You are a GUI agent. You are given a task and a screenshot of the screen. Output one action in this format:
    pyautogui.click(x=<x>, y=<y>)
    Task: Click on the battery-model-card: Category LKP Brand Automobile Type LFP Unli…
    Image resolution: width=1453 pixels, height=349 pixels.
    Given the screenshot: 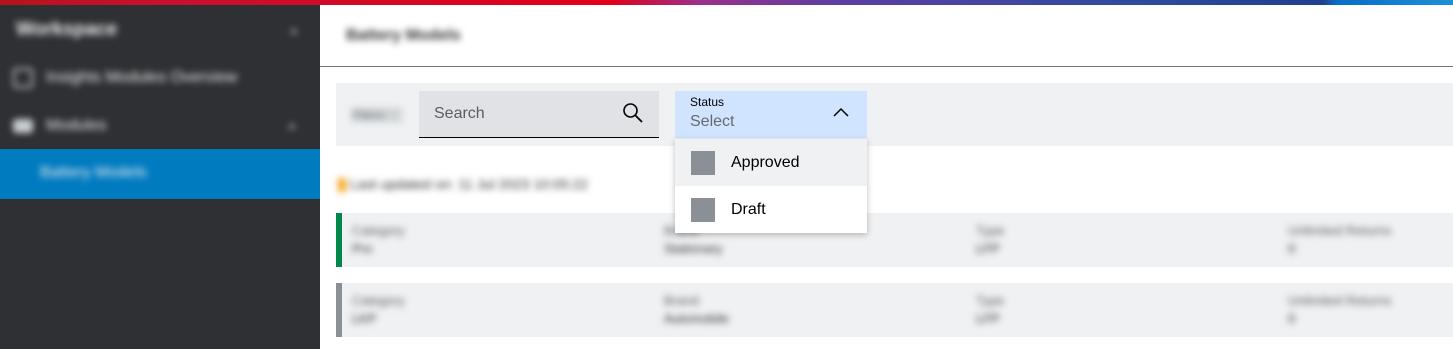 What is the action you would take?
    pyautogui.click(x=894, y=310)
    